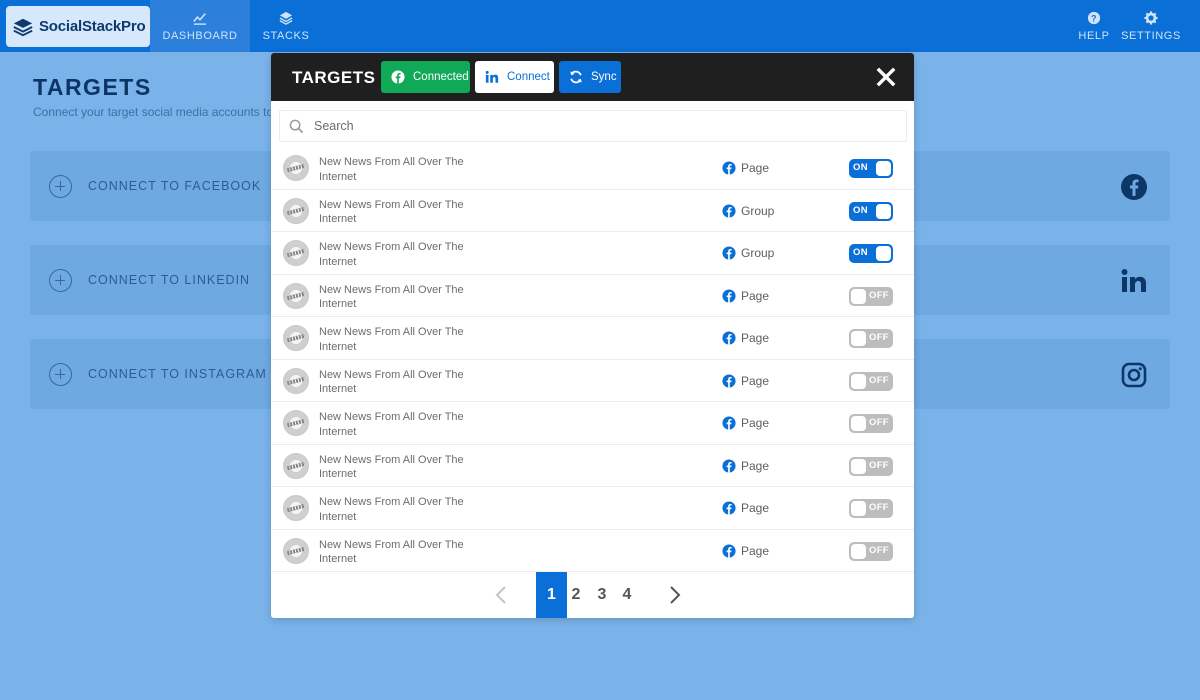  What do you see at coordinates (886, 77) in the screenshot?
I see `close-icon` at bounding box center [886, 77].